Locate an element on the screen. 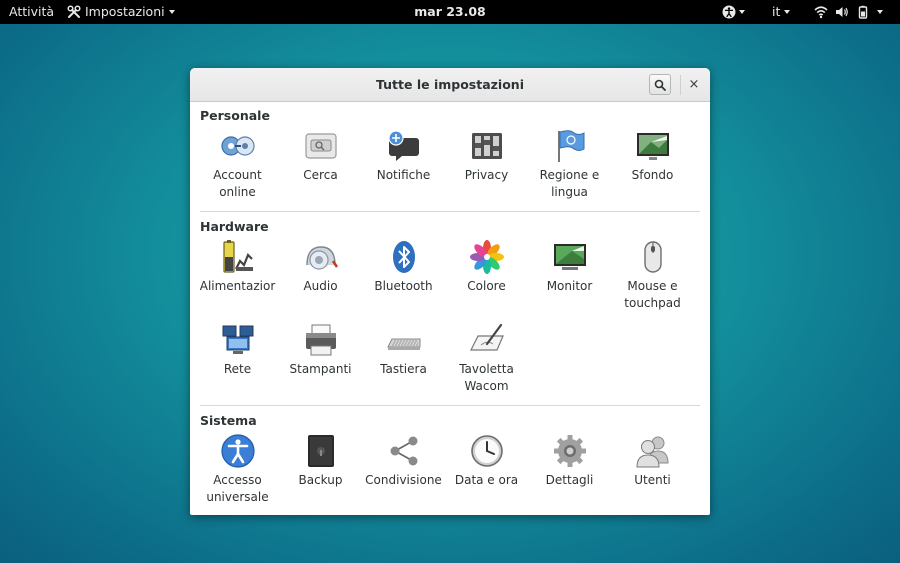  panel-bluetooth: Bluetooth is located at coordinates (403, 267).